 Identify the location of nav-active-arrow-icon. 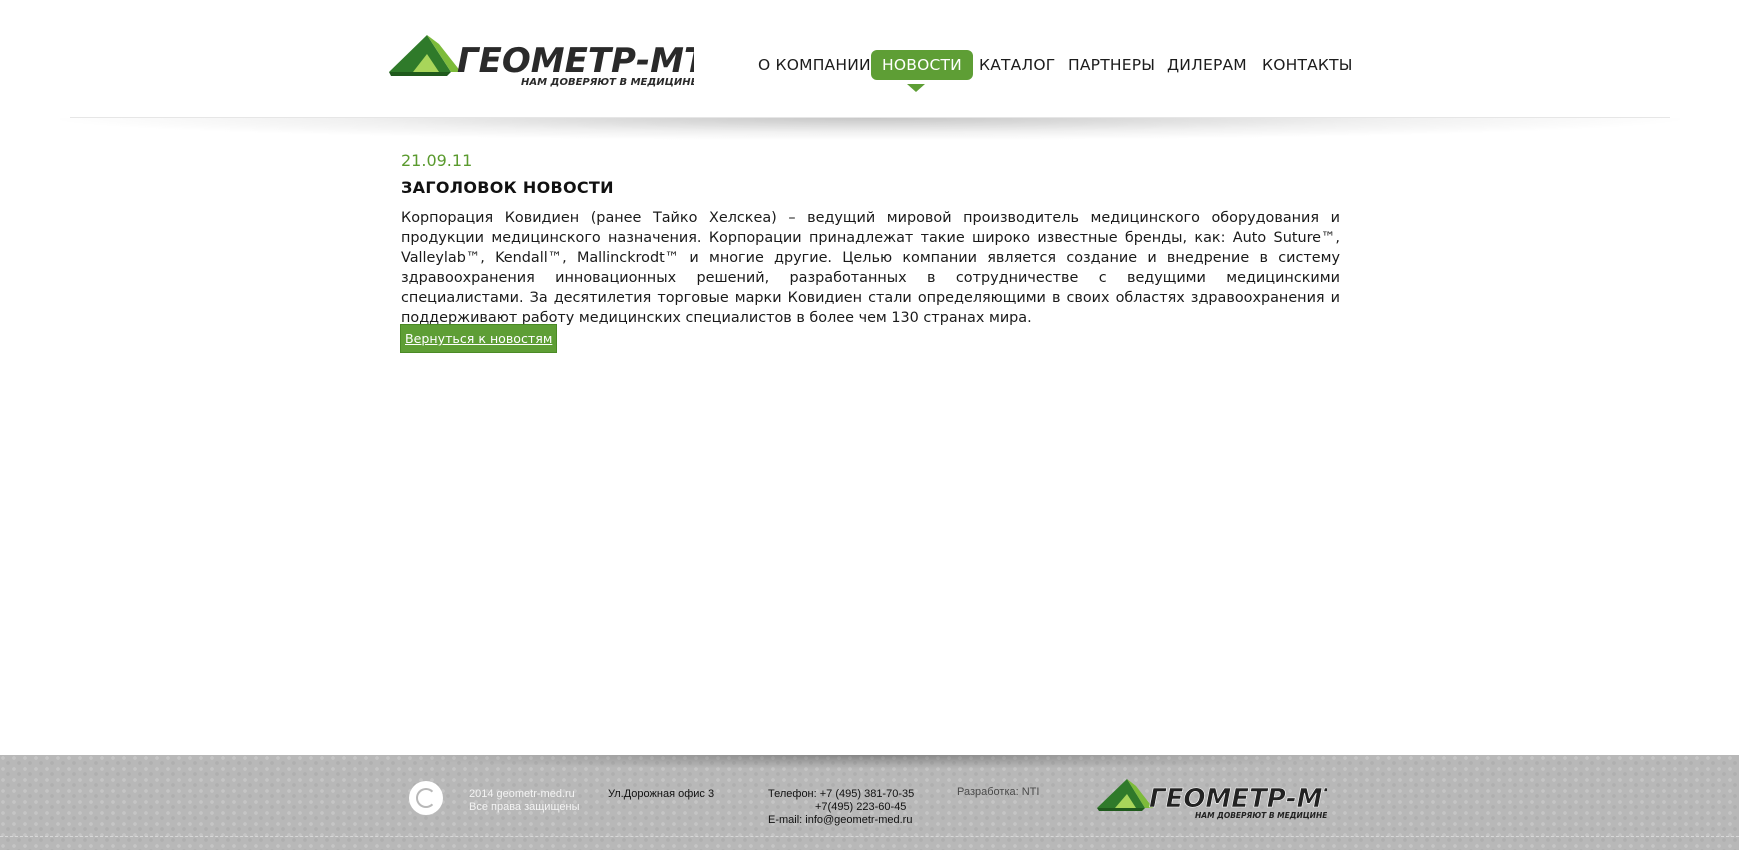
(916, 88).